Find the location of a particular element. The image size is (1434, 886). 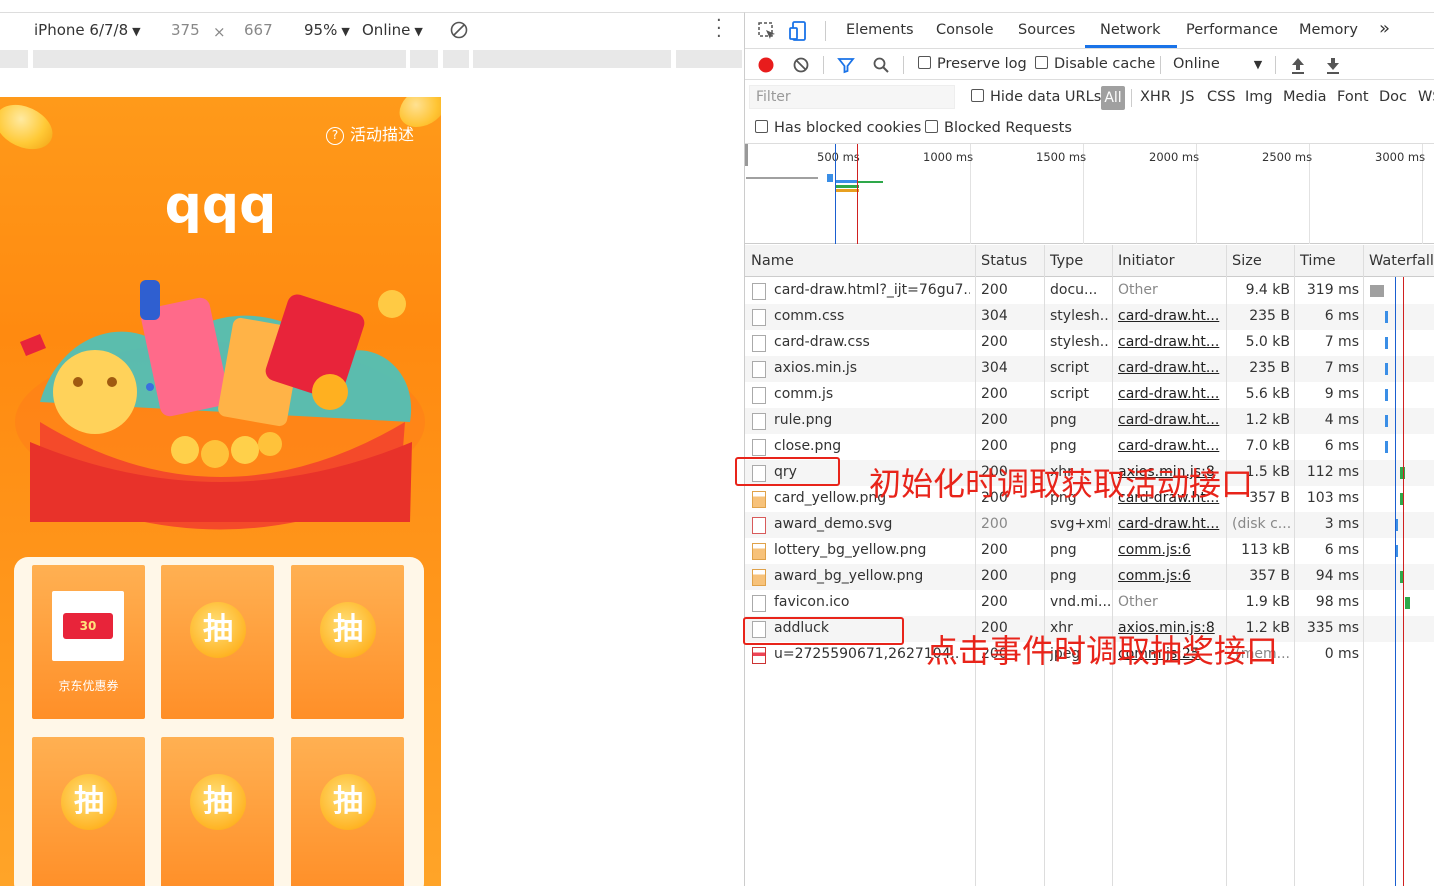

column-status: Status is located at coordinates (1004, 261).